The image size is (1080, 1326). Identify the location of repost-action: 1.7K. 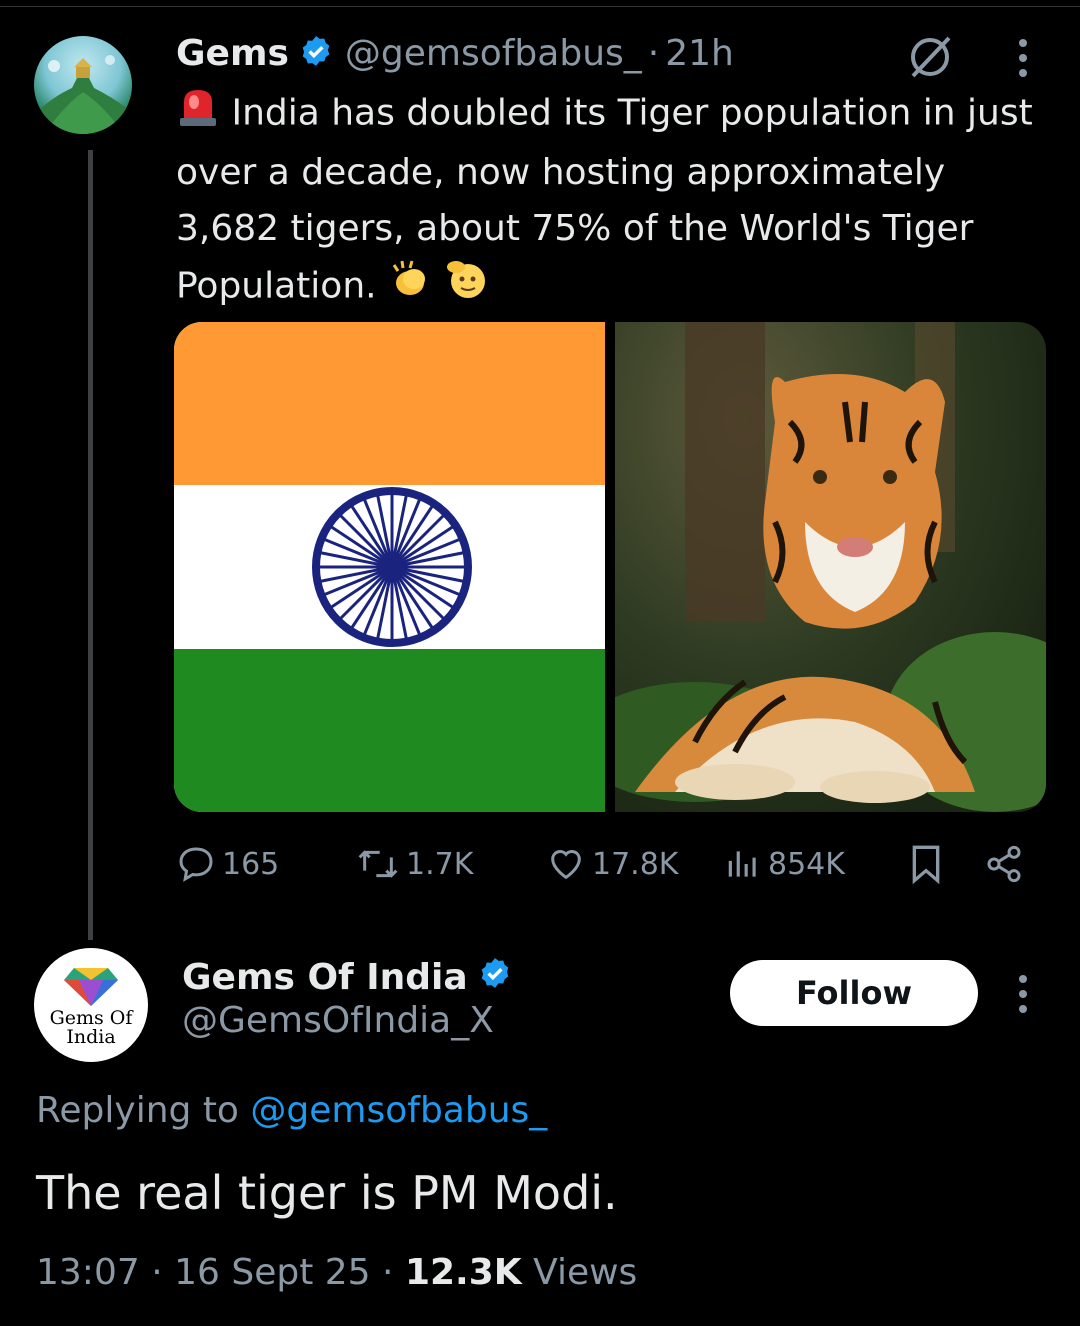
(414, 864).